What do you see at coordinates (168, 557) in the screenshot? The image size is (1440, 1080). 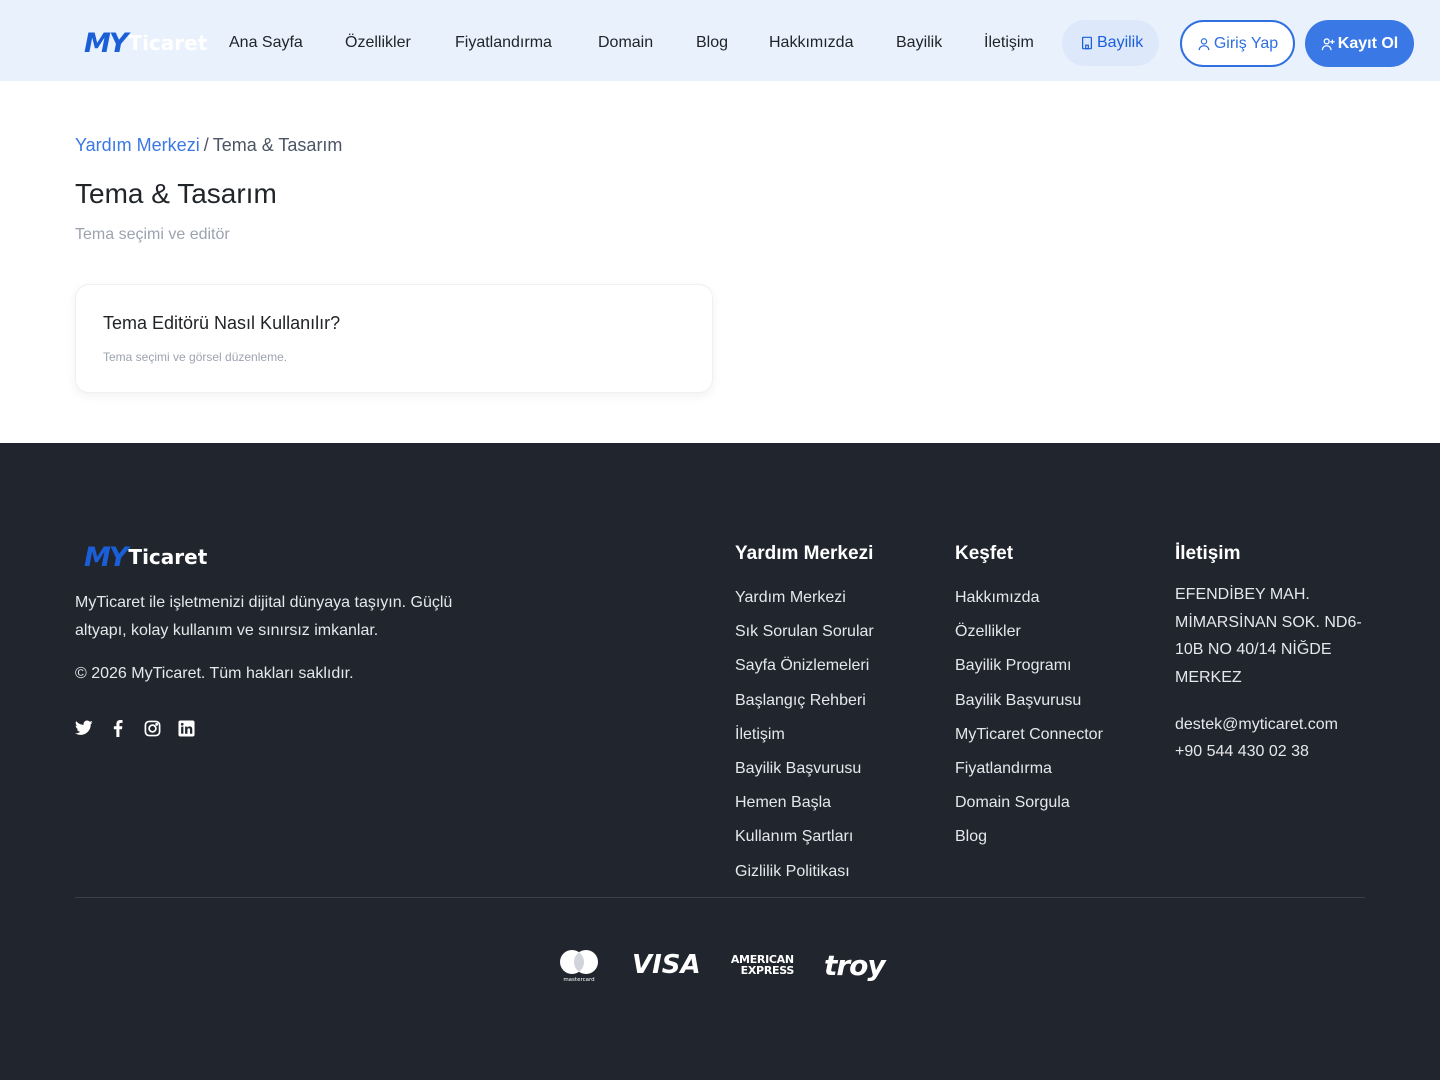 I see `footer-logo-ticaret-text: Ticaret` at bounding box center [168, 557].